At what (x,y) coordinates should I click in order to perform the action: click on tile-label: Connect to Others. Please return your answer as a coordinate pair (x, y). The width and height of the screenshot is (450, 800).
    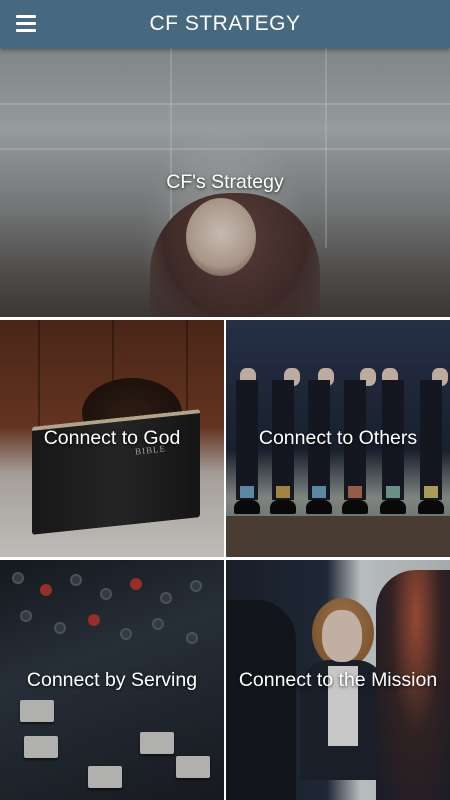
    Looking at the image, I should click on (338, 438).